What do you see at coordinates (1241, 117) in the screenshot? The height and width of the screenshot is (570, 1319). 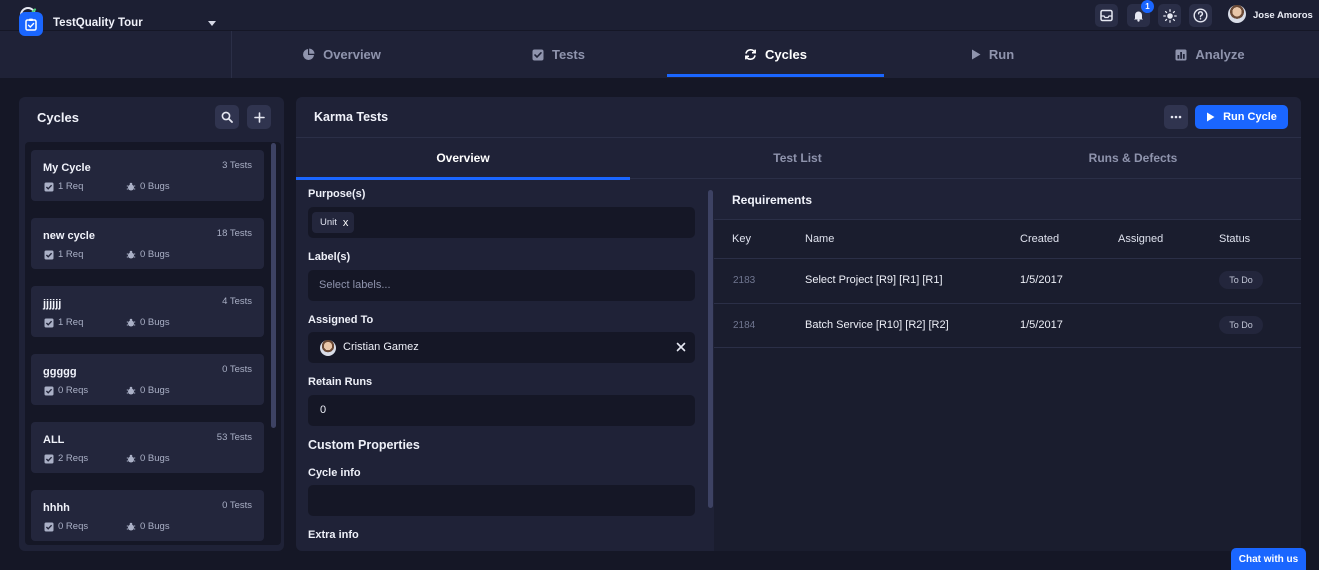 I see `run-cycle-button: Run Cycle` at bounding box center [1241, 117].